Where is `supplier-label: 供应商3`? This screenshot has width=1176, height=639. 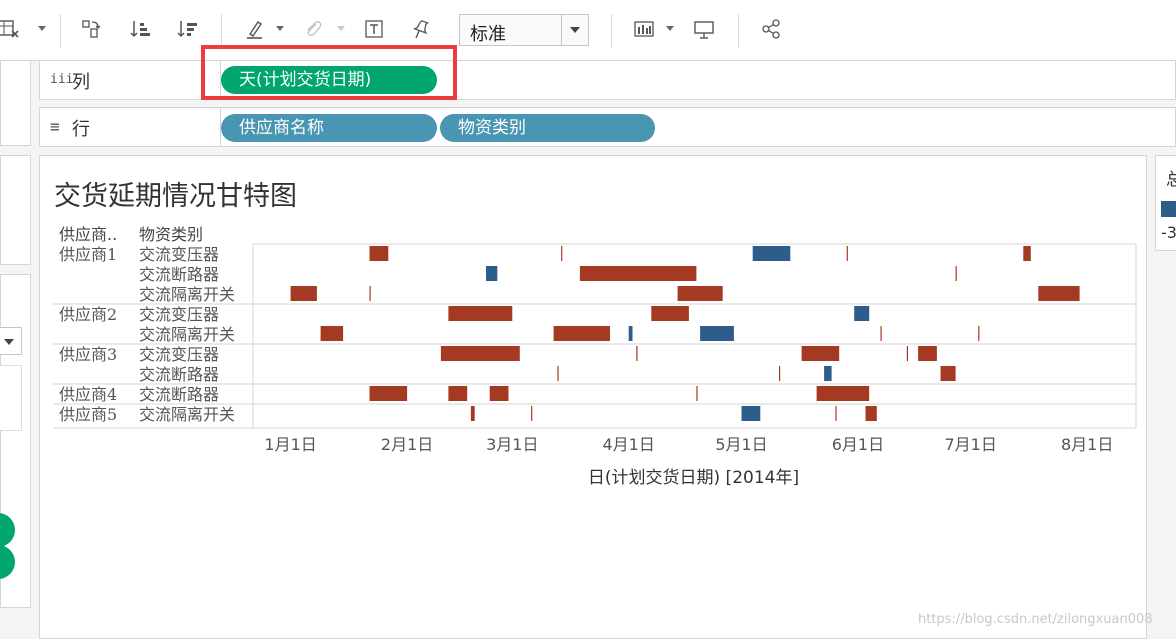 supplier-label: 供应商3 is located at coordinates (88, 354).